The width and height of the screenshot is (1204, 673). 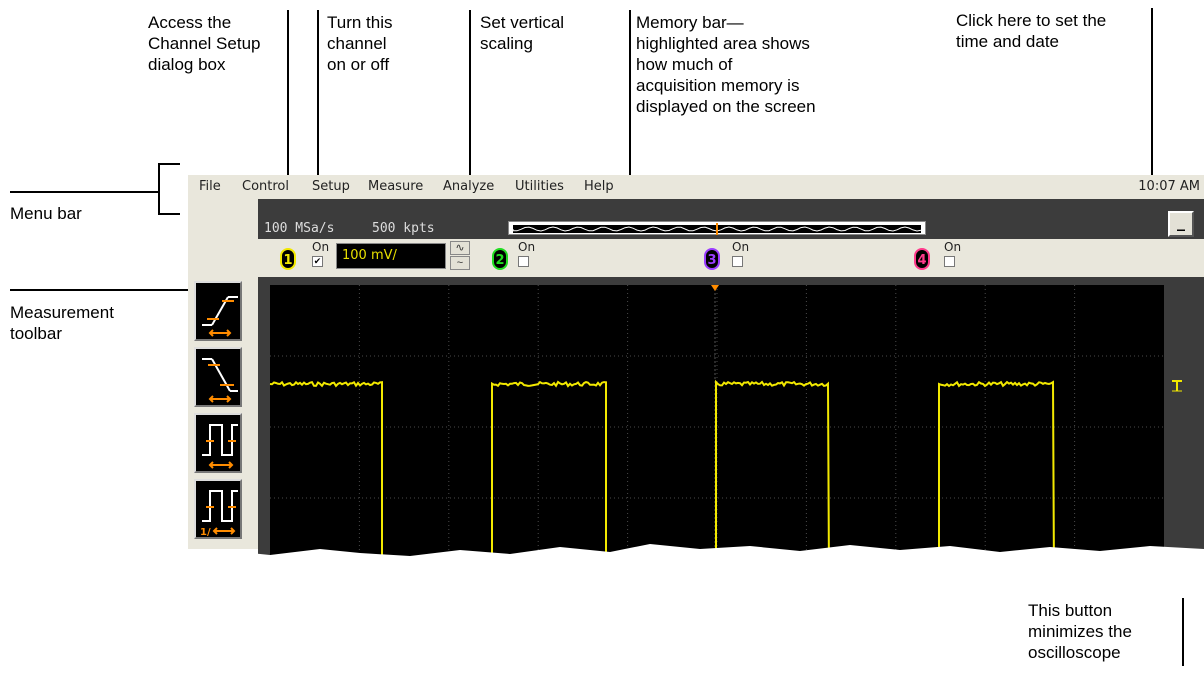 I want to click on sample-rate: 100 MSa/s, so click(x=299, y=228).